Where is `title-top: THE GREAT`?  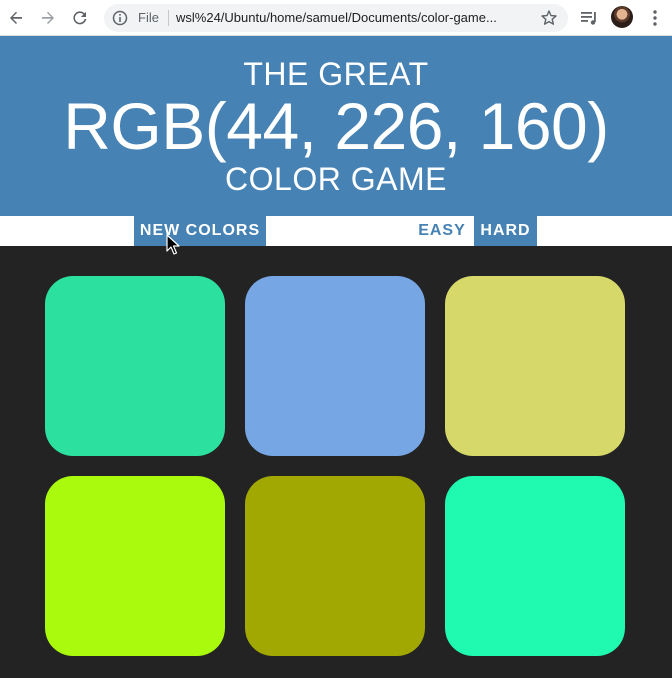 title-top: THE GREAT is located at coordinates (336, 74).